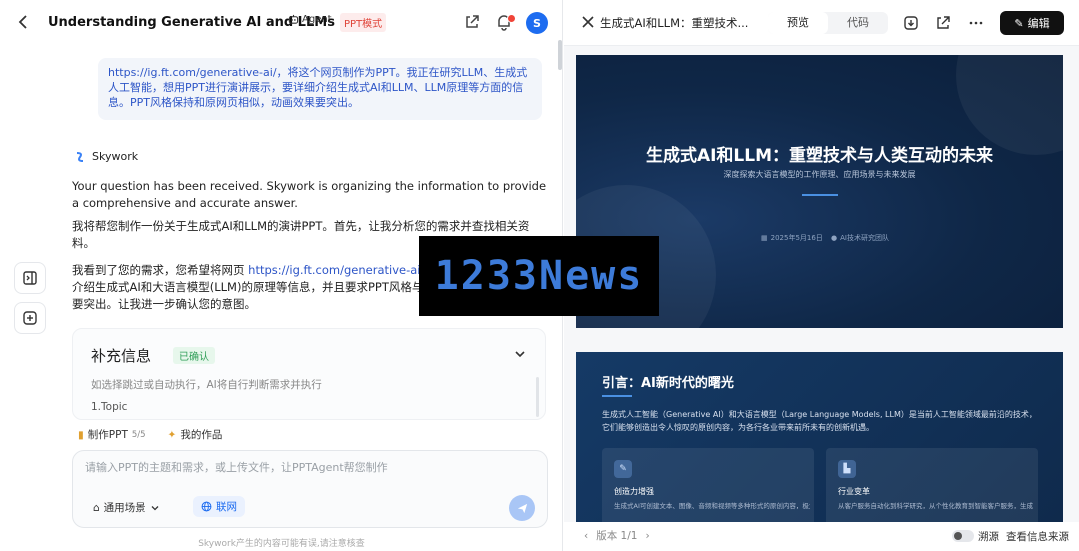 This screenshot has width=1079, height=551. I want to click on close-icon, so click(588, 22).